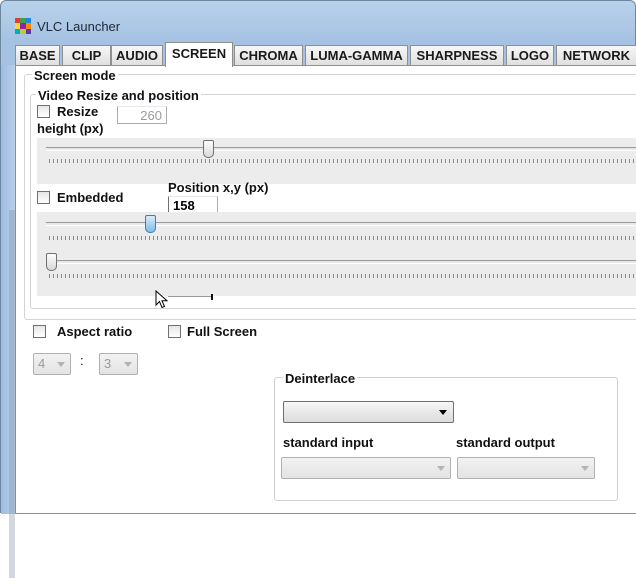  I want to click on tab-luma-gamma: LUMA-GAMMA, so click(356, 55).